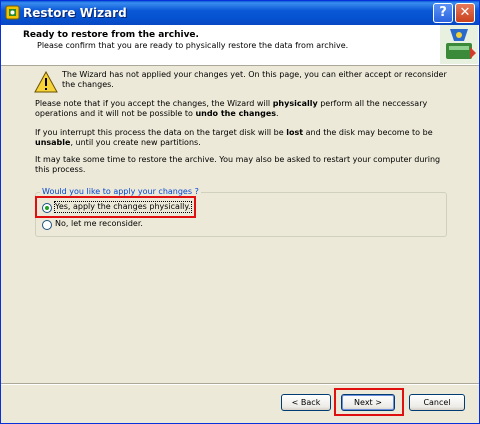 Image resolution: width=480 pixels, height=424 pixels. What do you see at coordinates (306, 402) in the screenshot?
I see `back-button: < Back` at bounding box center [306, 402].